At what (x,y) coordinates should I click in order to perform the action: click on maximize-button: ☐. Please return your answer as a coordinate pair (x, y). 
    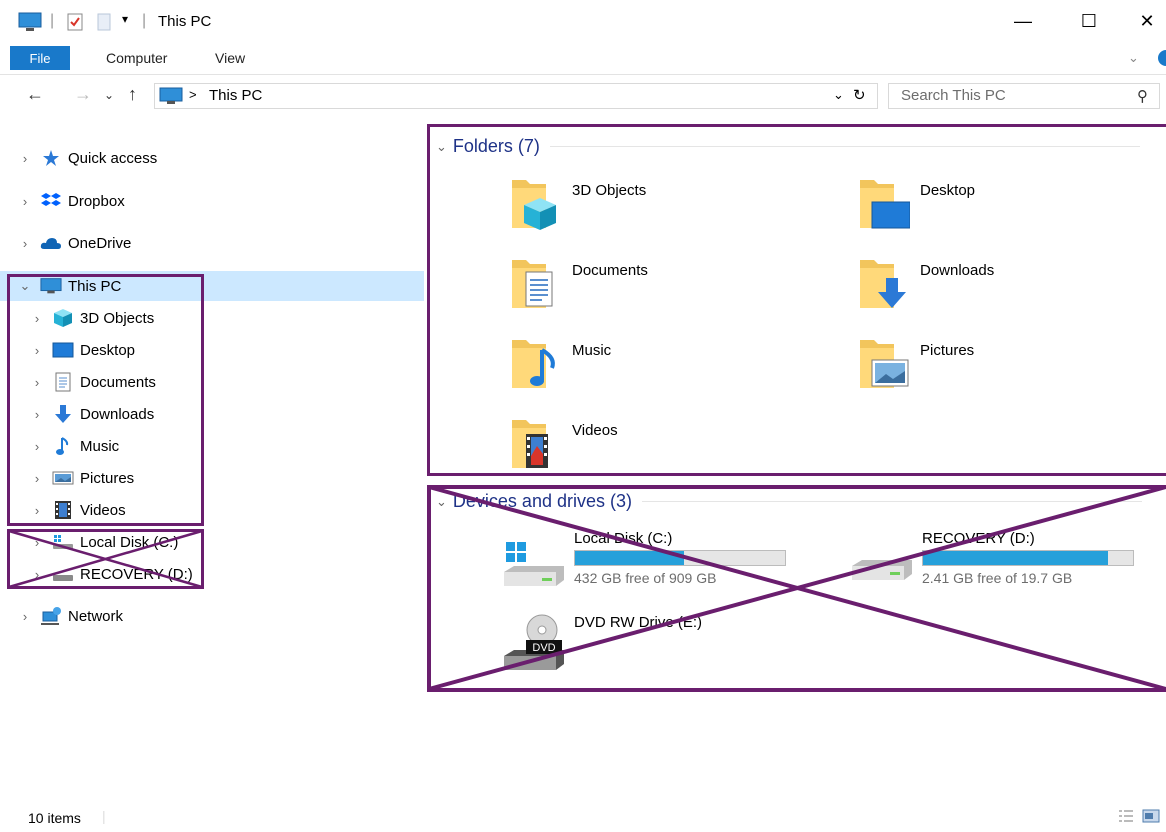
    Looking at the image, I should click on (1089, 21).